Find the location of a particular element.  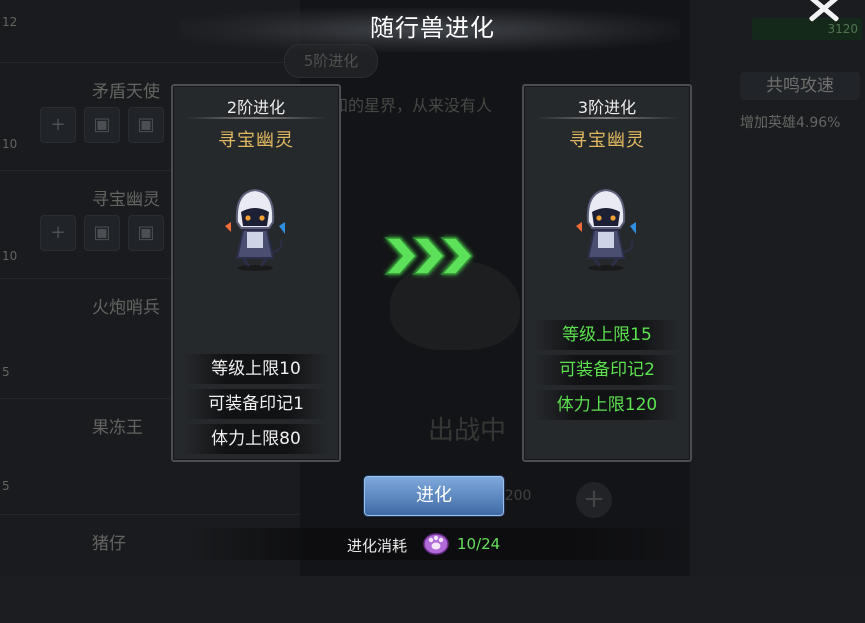

stat-level-cap: 等级上限10 is located at coordinates (256, 369).